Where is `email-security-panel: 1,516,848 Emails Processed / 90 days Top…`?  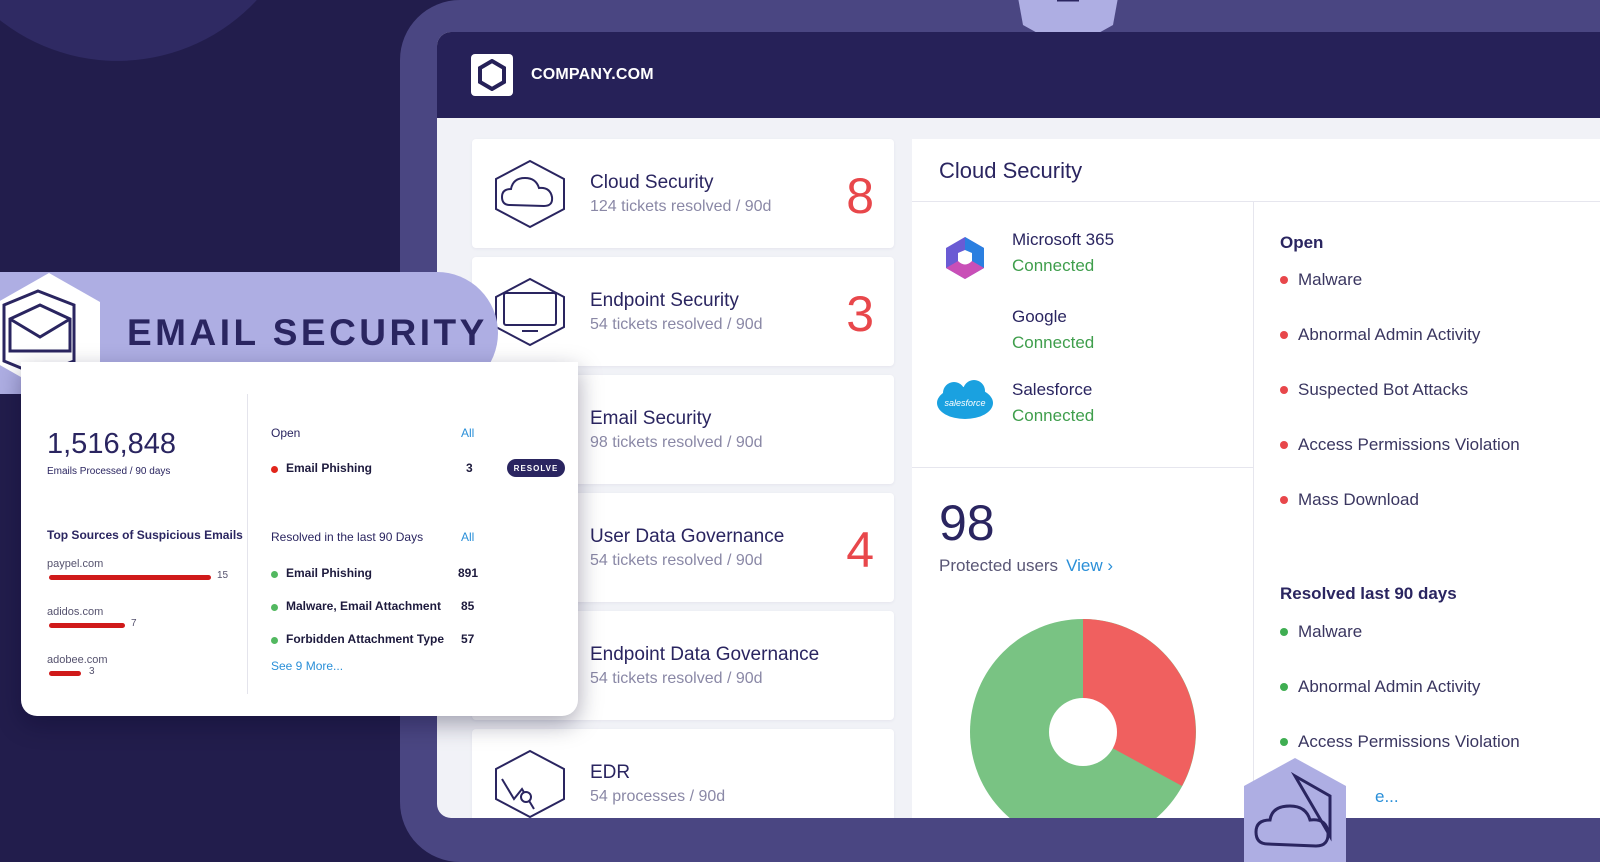 email-security-panel: 1,516,848 Emails Processed / 90 days Top… is located at coordinates (299, 539).